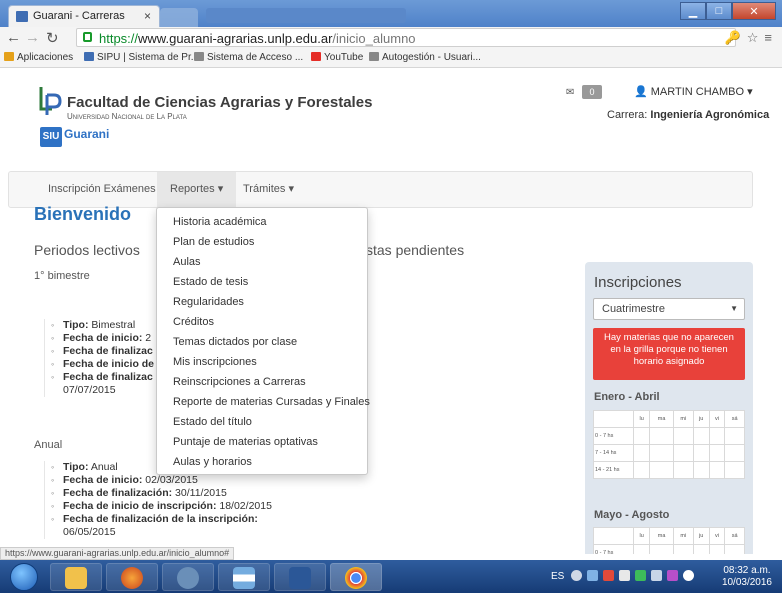  Describe the element at coordinates (669, 549) in the screenshot. I see `table-row: 0 - 7 hs` at that location.